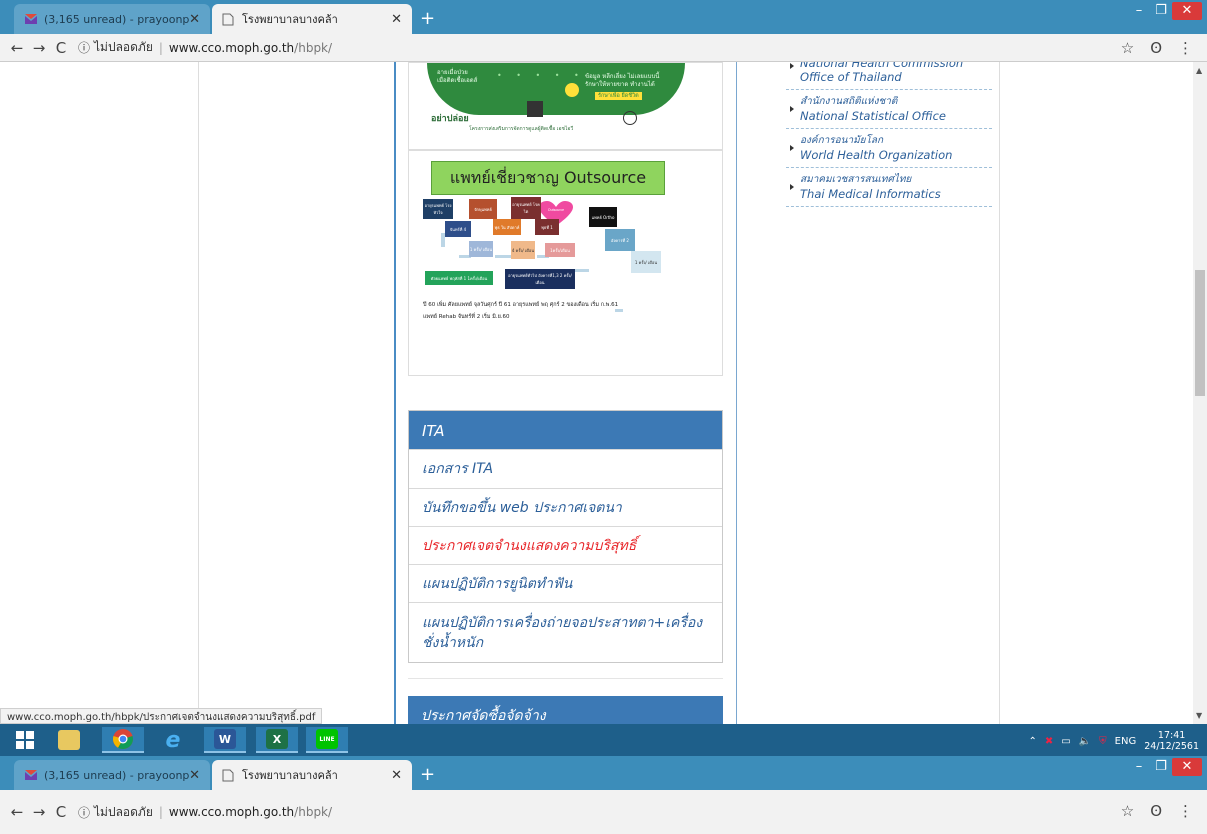 This screenshot has height=834, width=1207. Describe the element at coordinates (565, 583) in the screenshot. I see `ita-link-dental-plan: แผนปฏิบัติการยูนิตทำฟัน` at that location.